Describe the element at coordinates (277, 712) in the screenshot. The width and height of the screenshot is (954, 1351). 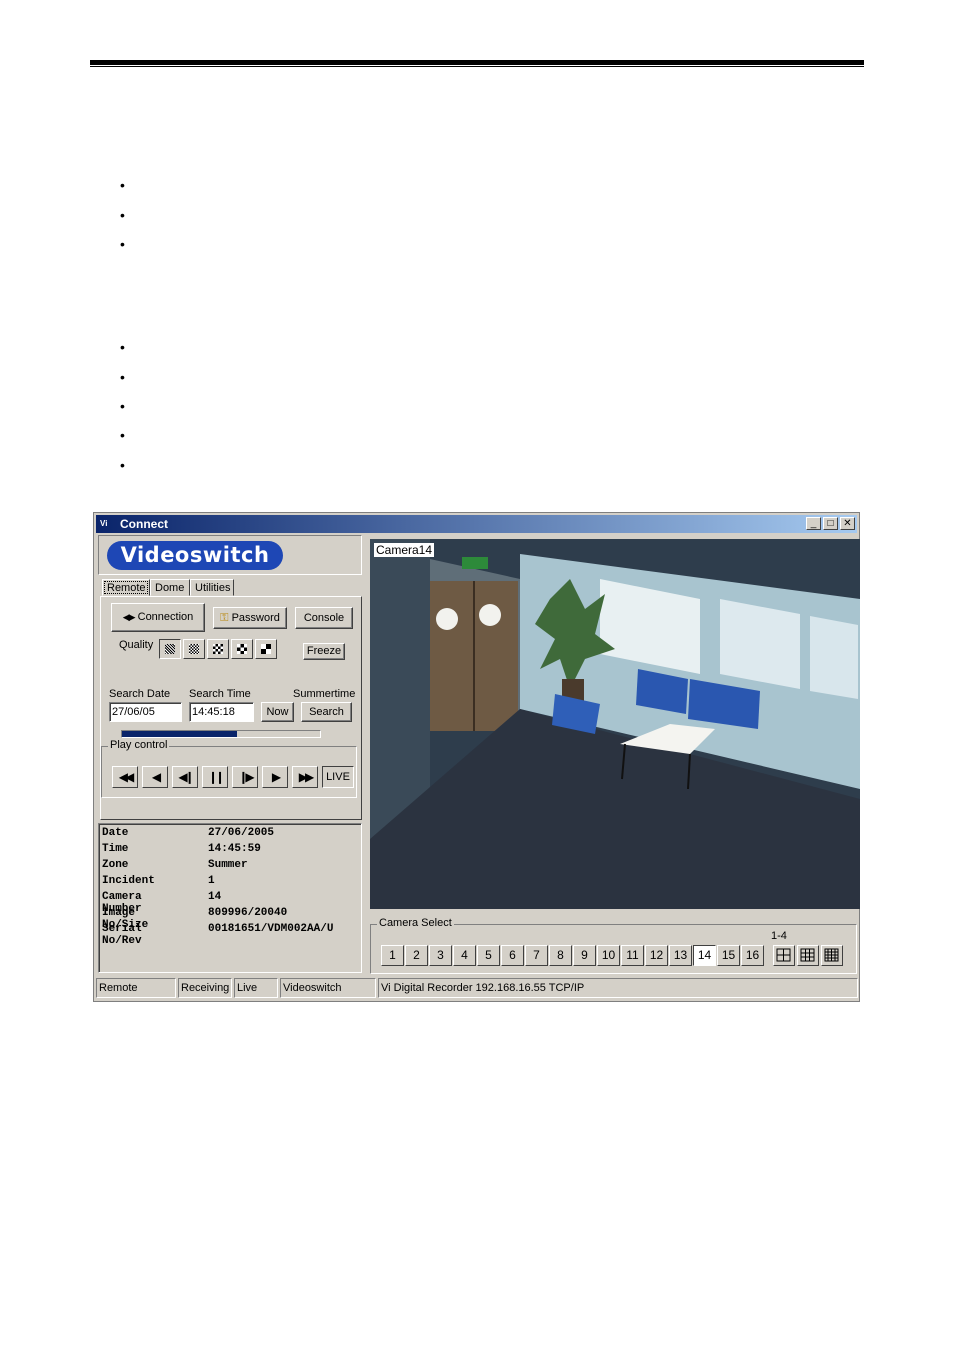
I see `now-button: Now` at that location.